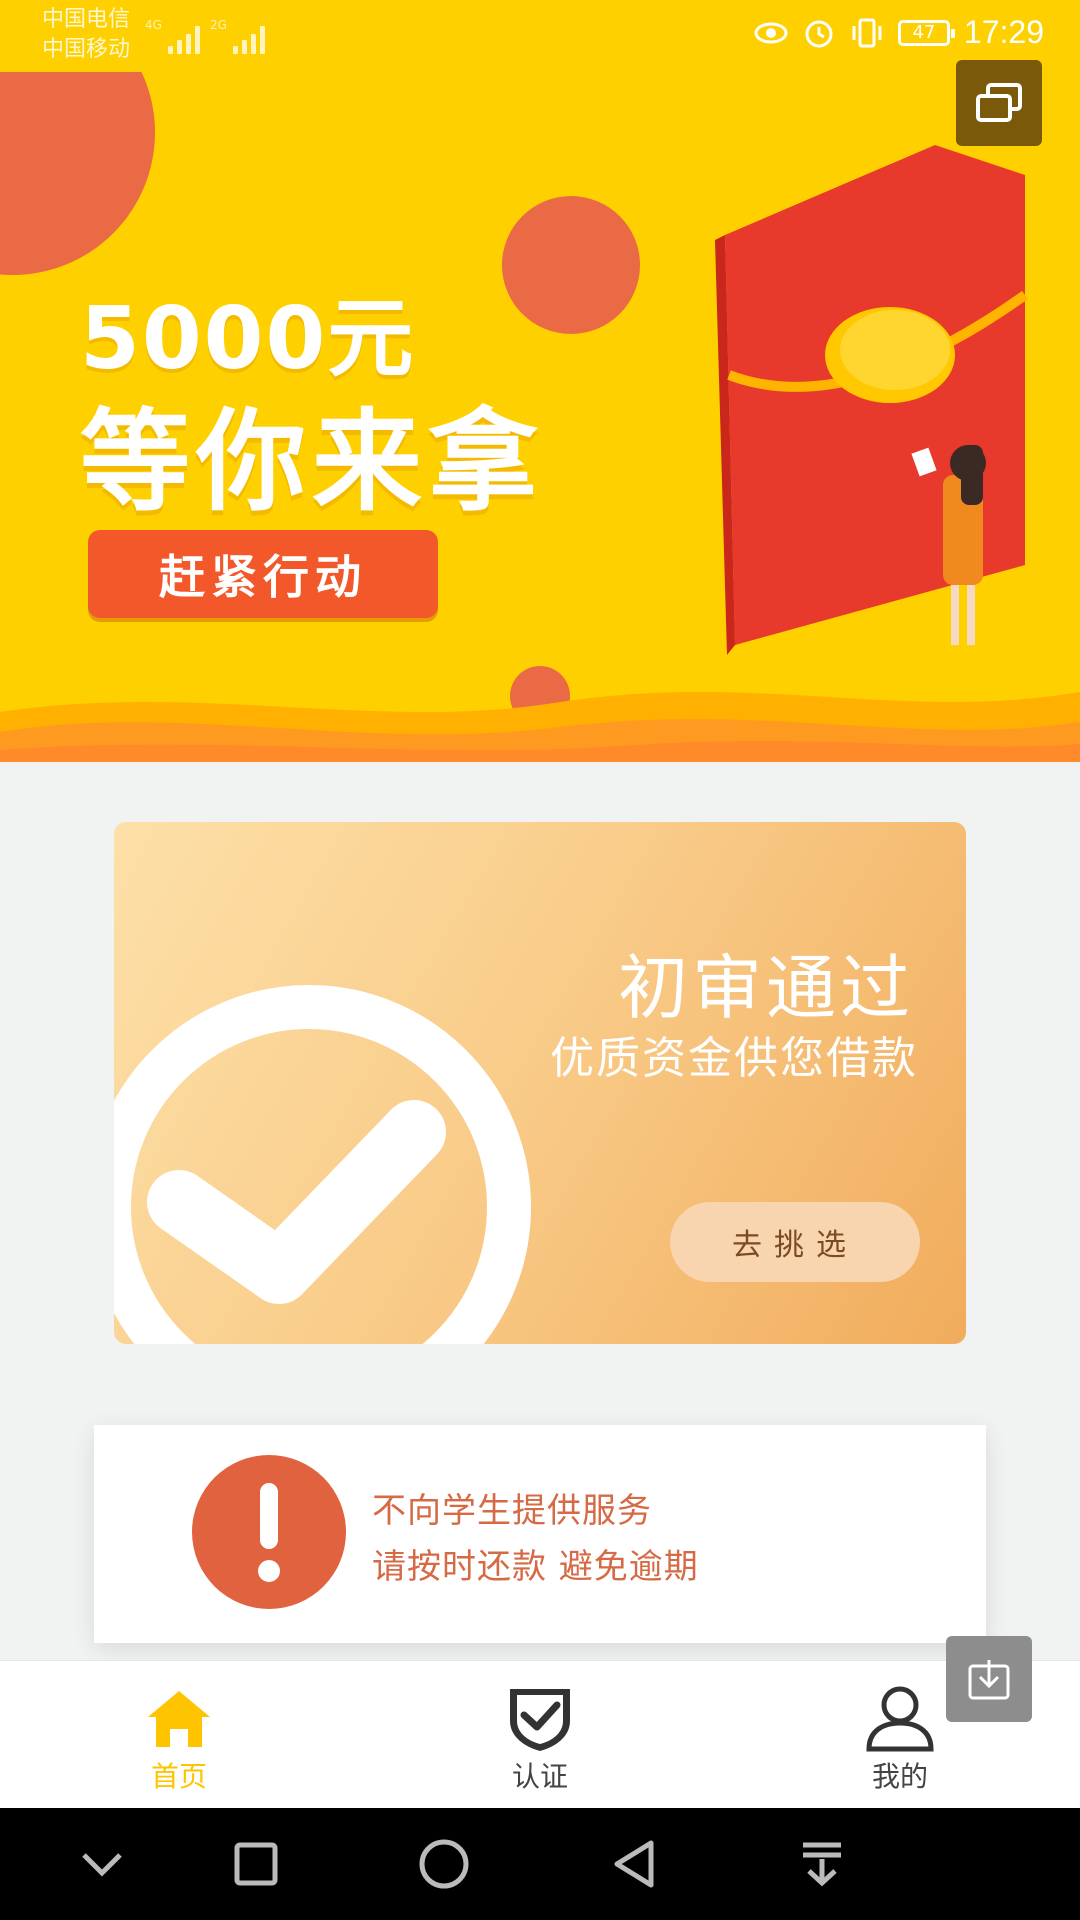 The width and height of the screenshot is (1080, 1920). I want to click on pull-down-icon, so click(822, 1864).